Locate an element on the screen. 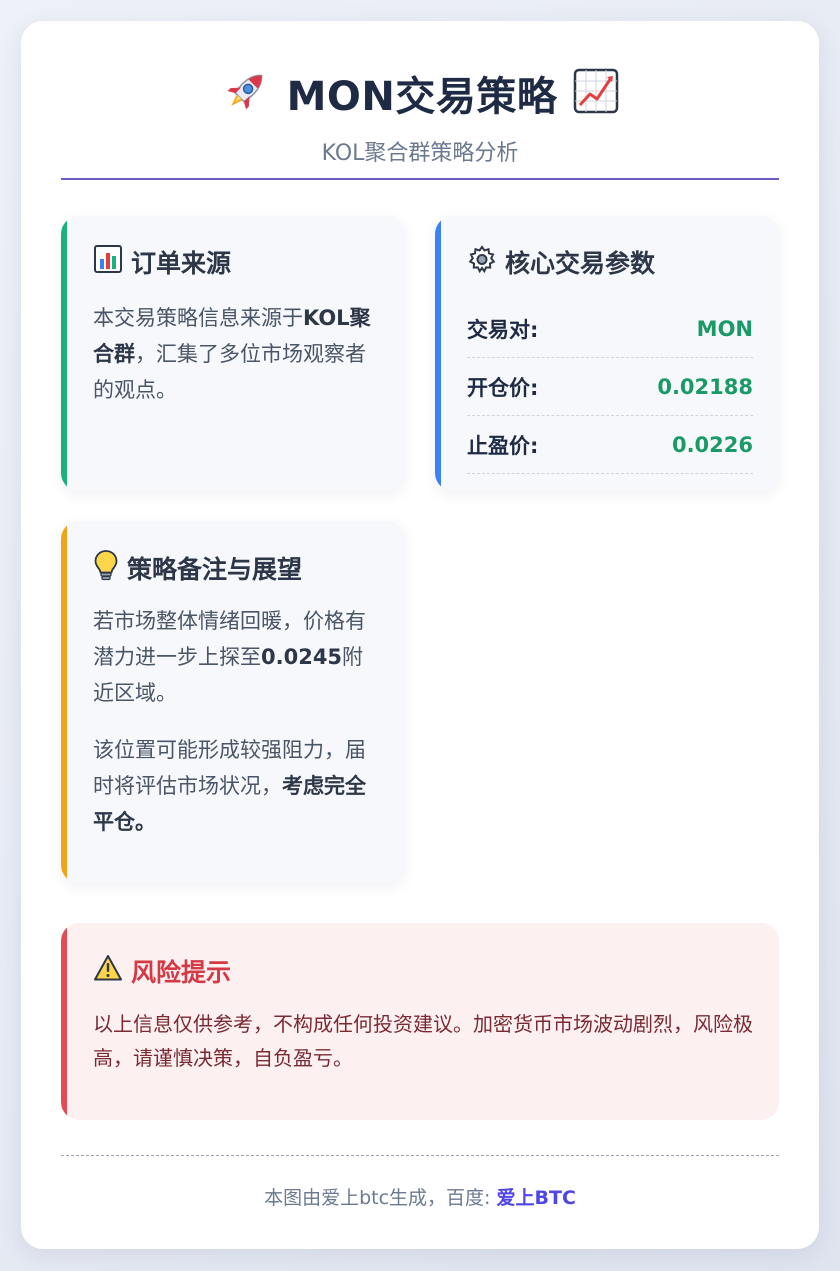 This screenshot has width=840, height=1271. strategy-notes-heading: 策略备注与展望 is located at coordinates (197, 568).